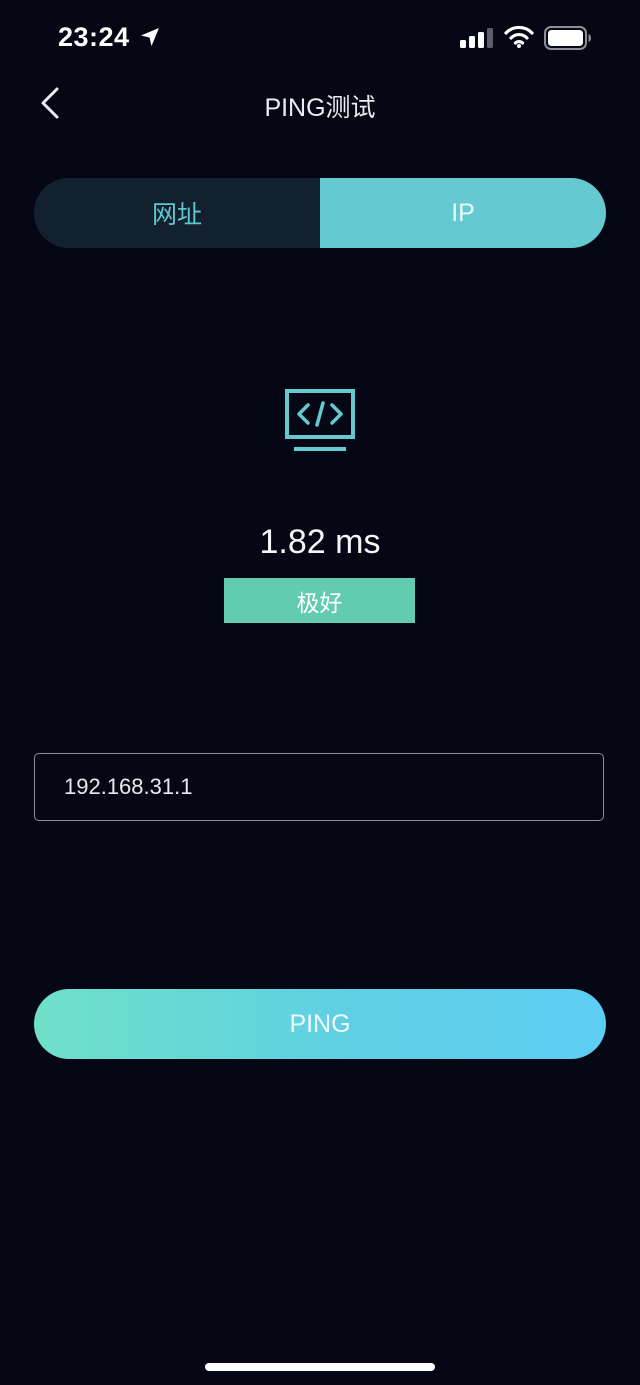  Describe the element at coordinates (319, 787) in the screenshot. I see `ip-address-input` at that location.